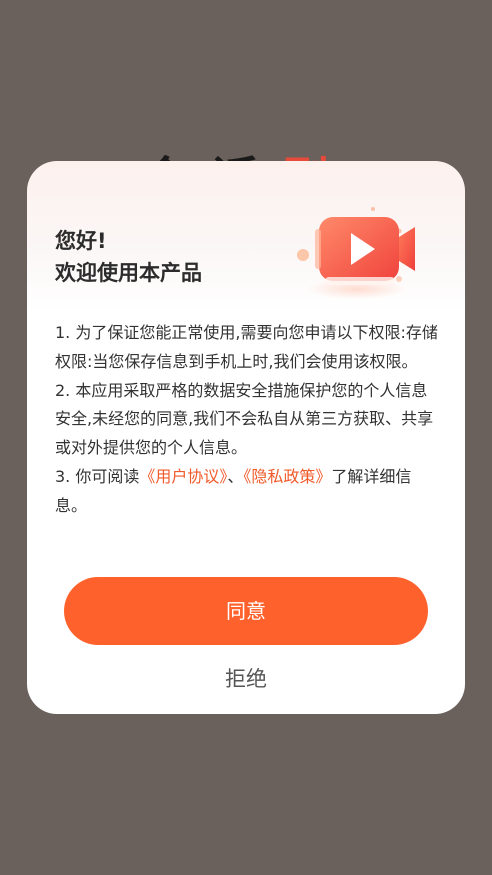 This screenshot has width=492, height=875. What do you see at coordinates (230, 332) in the screenshot?
I see `permission-item-1-intro: 1. 为了保证您能正常使用,需要向您申请以下权限:` at bounding box center [230, 332].